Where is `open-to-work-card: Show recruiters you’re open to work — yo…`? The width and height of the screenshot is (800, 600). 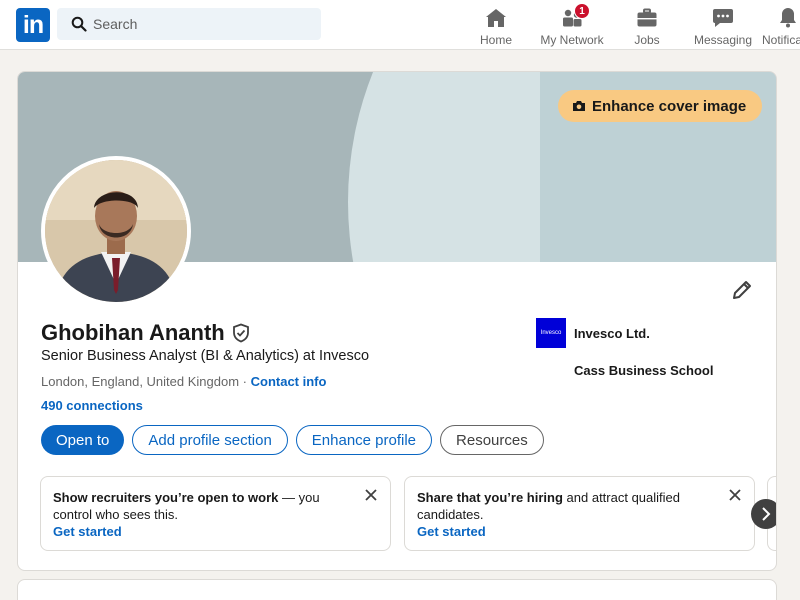
open-to-work-card: Show recruiters you’re open to work — yo… is located at coordinates (215, 513).